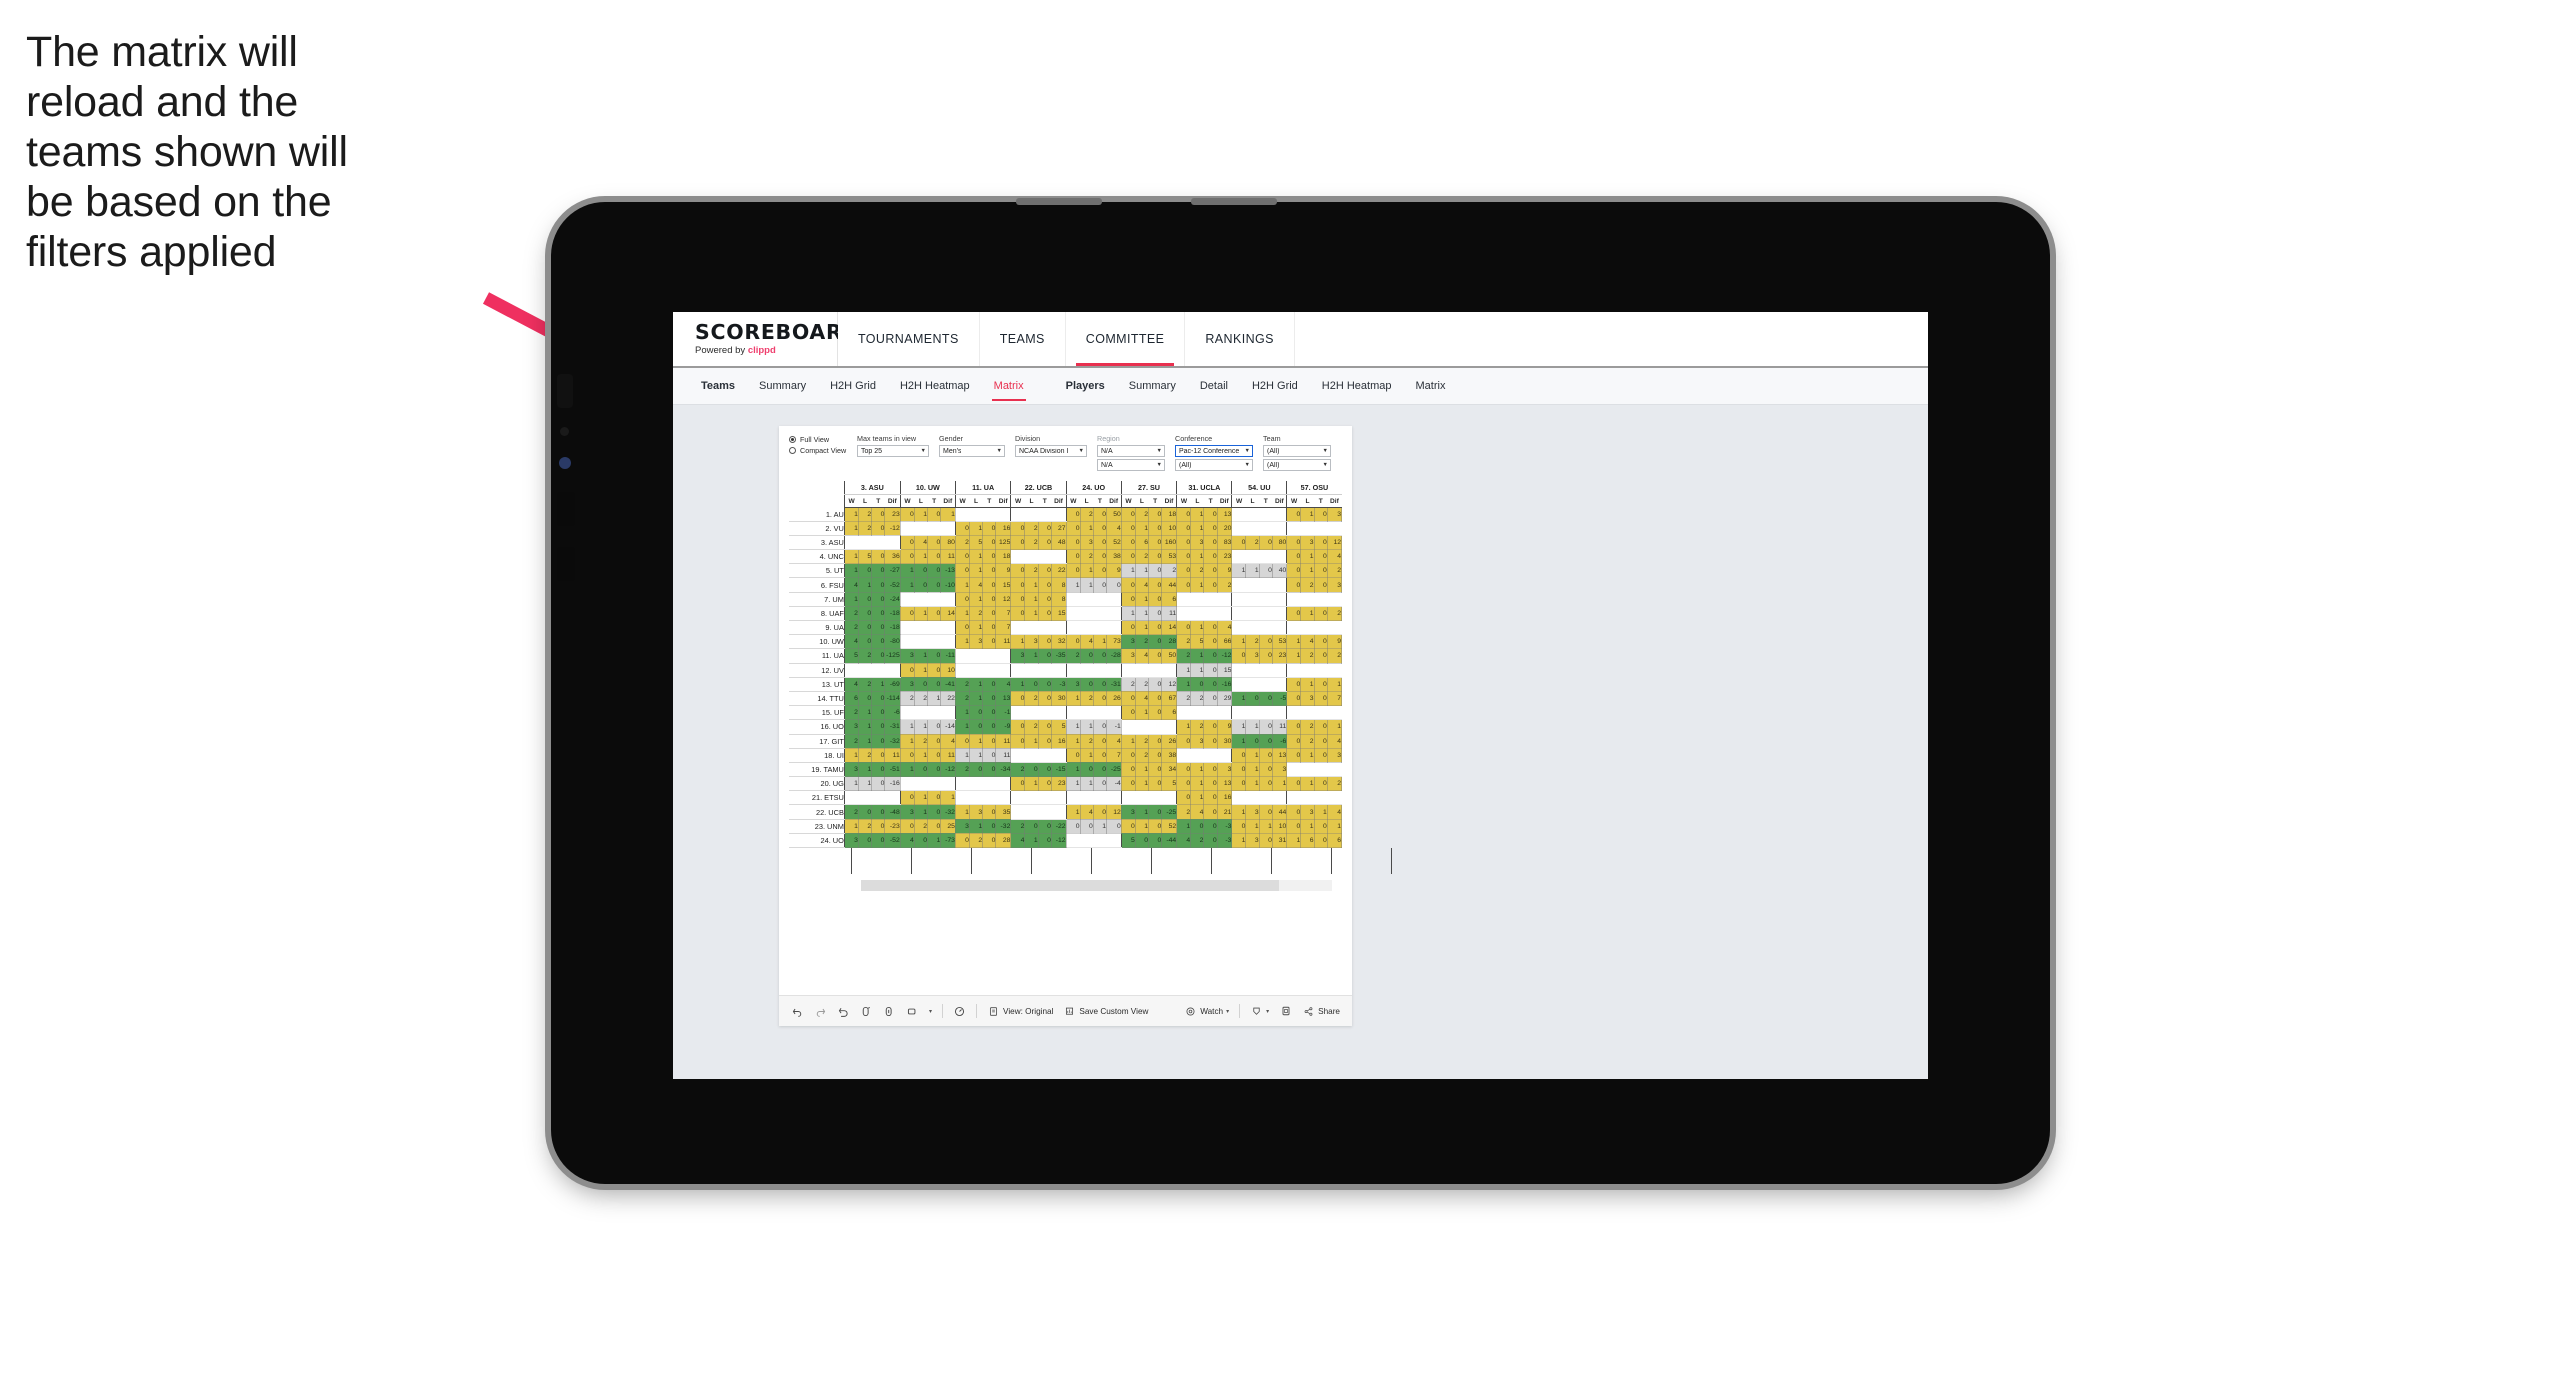  I want to click on matrix-row-label: 14. TTU, so click(817, 699).